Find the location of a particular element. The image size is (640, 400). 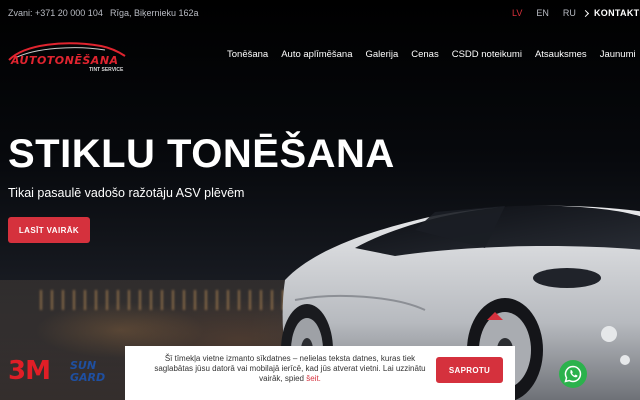

nav-item-cenas: Cenas is located at coordinates (424, 54).